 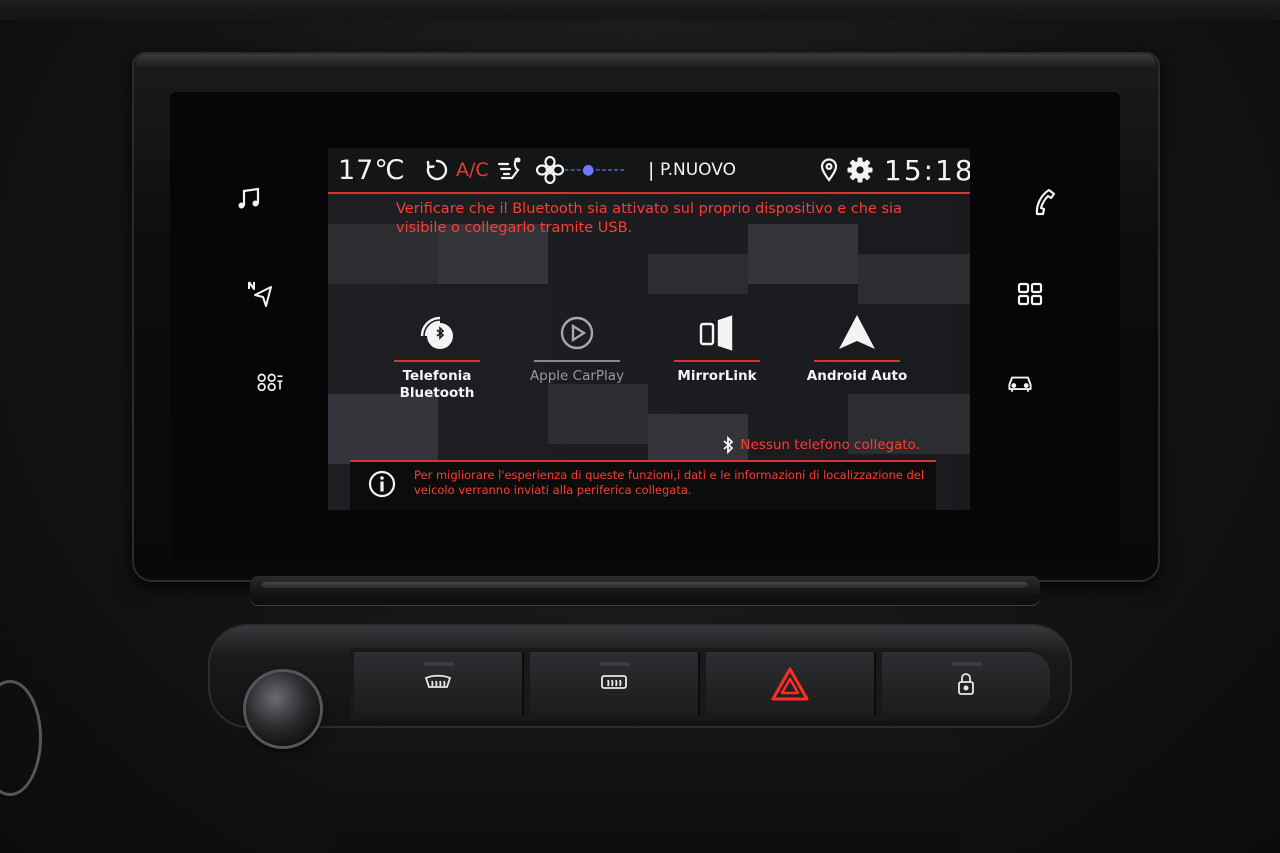 I want to click on dashboard-top, so click(x=640, y=10).